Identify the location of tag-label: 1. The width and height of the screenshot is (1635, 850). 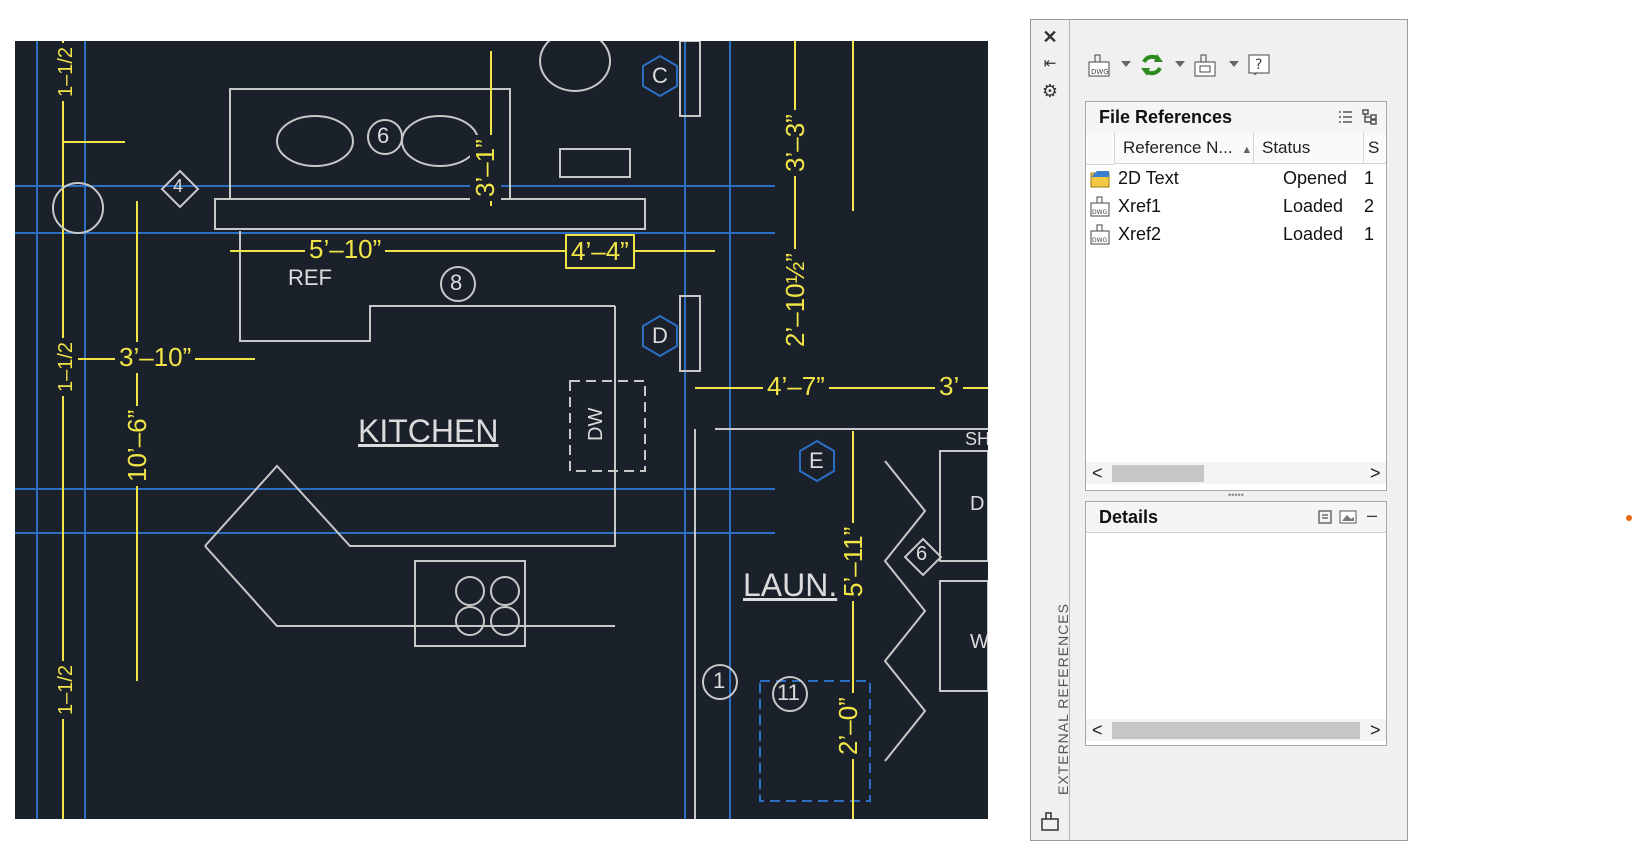
(719, 680).